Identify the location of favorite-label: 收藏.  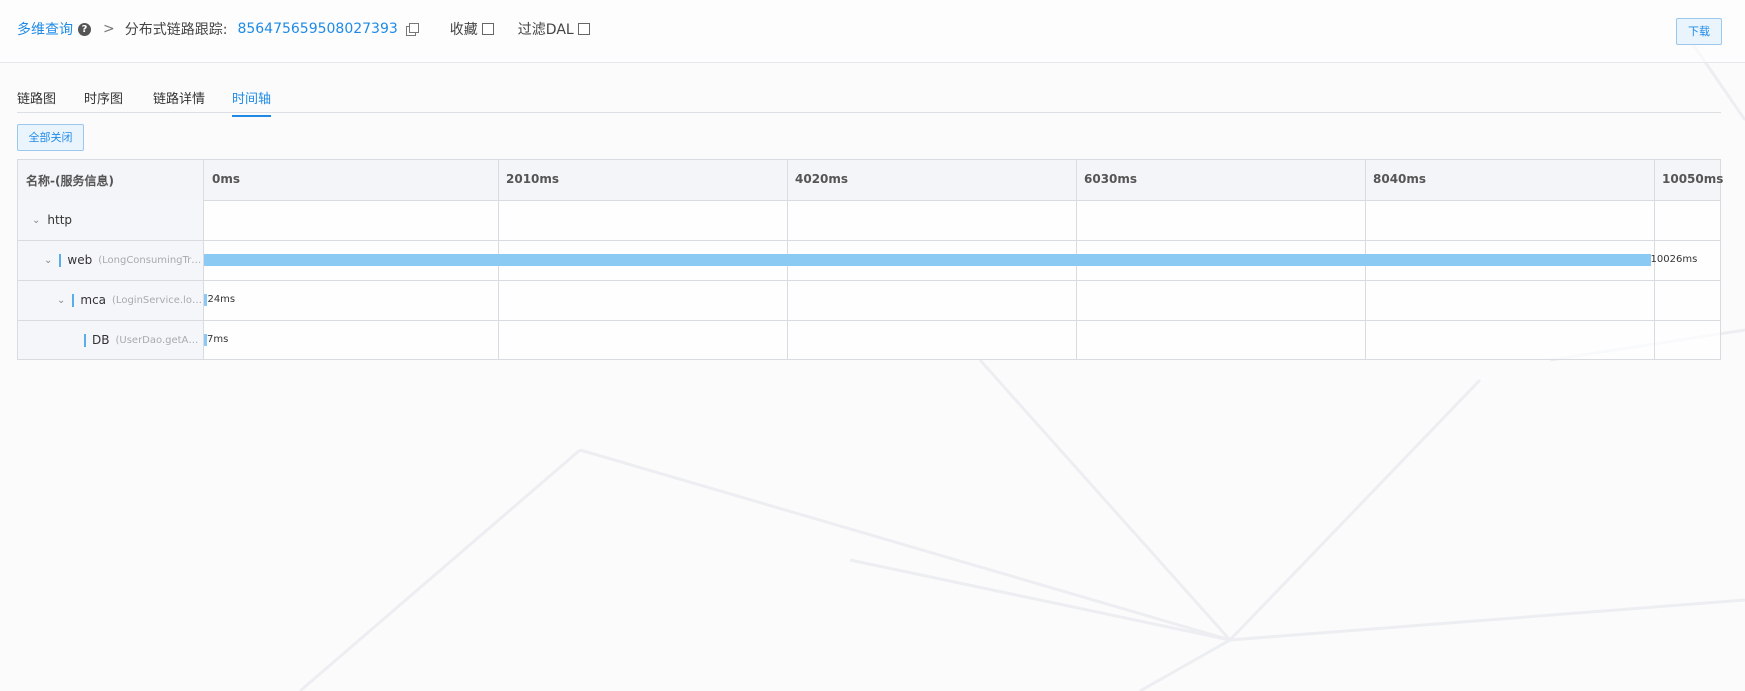
(463, 30).